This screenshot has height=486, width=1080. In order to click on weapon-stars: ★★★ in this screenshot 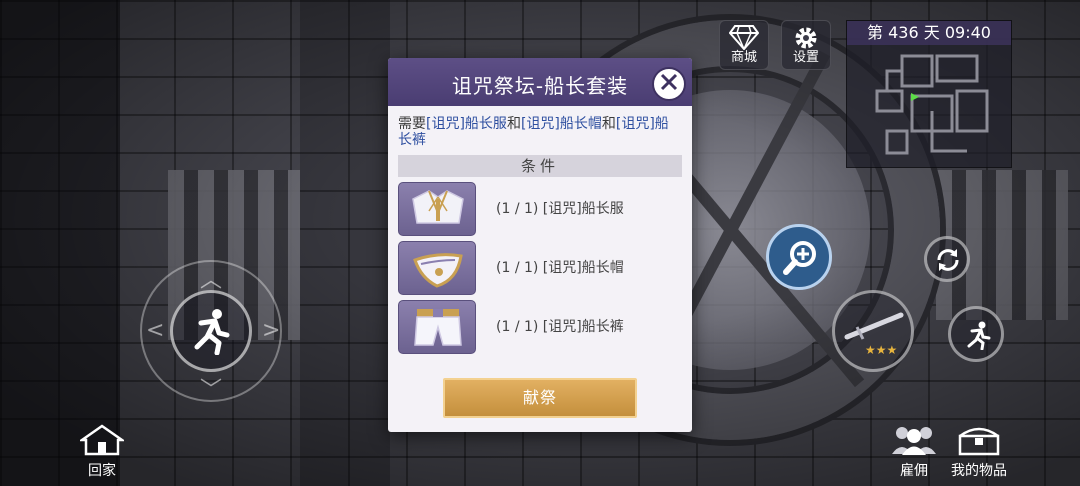, I will do `click(881, 350)`.